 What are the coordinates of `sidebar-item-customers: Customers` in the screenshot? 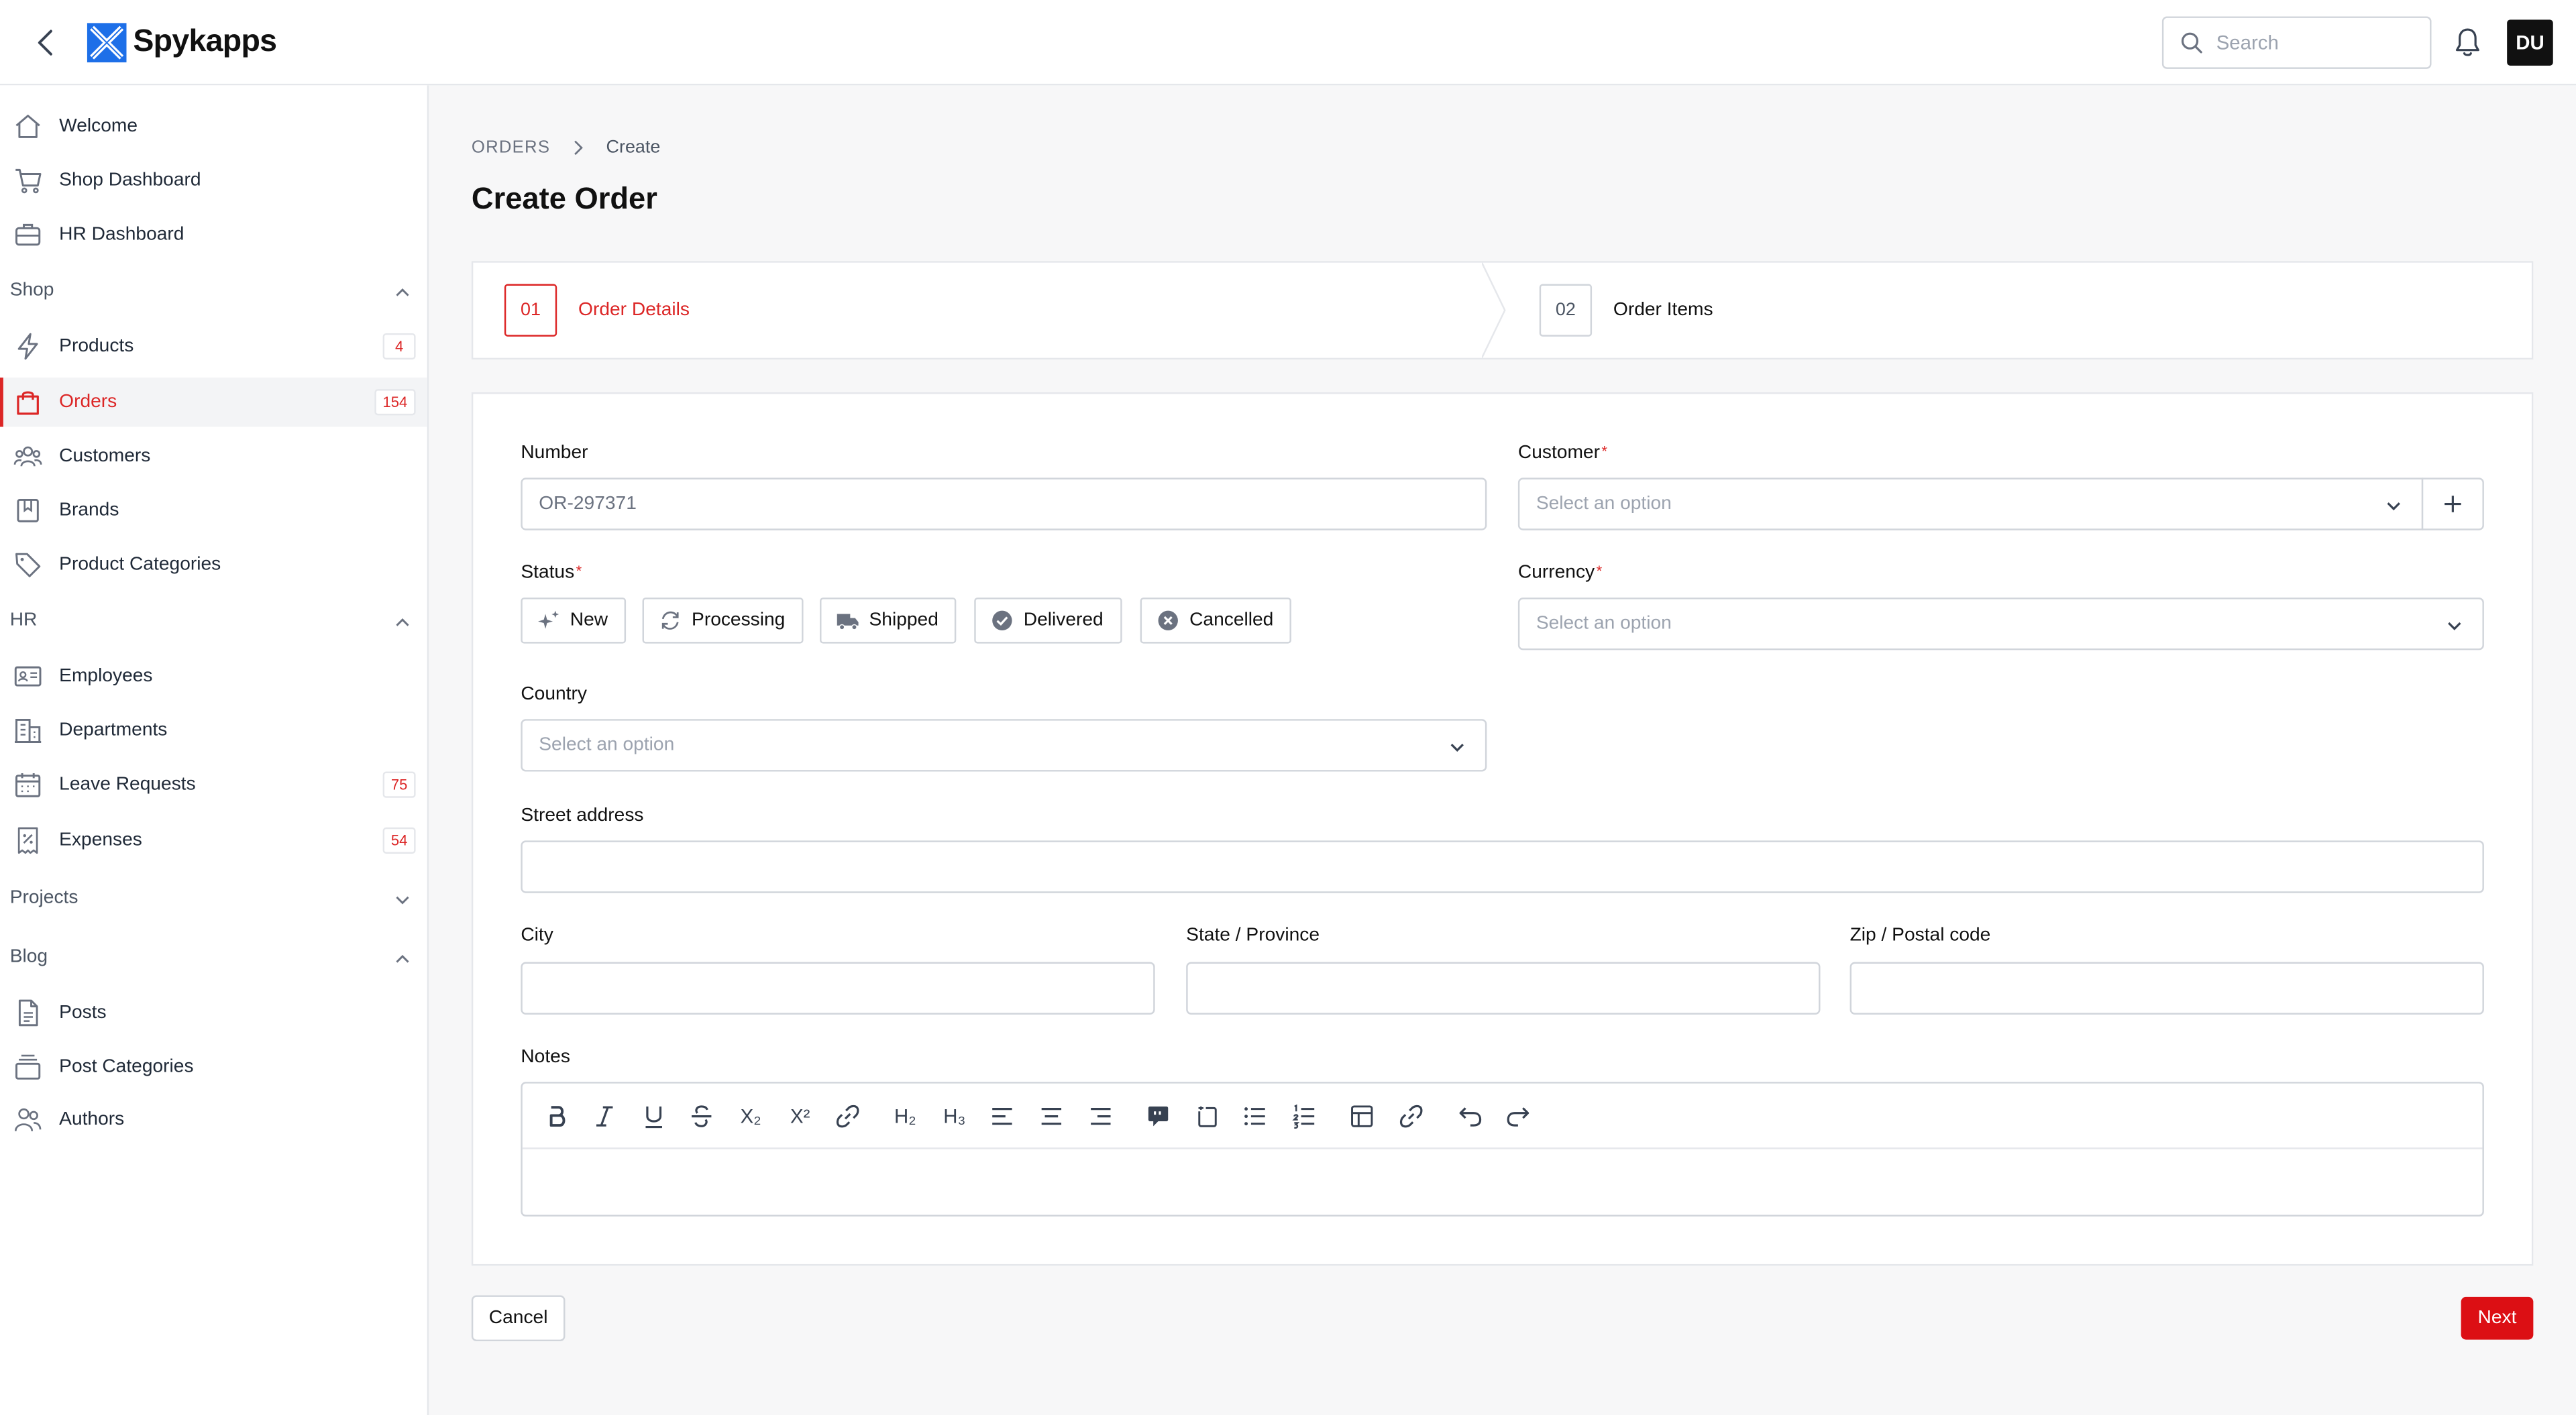 It's located at (213, 456).